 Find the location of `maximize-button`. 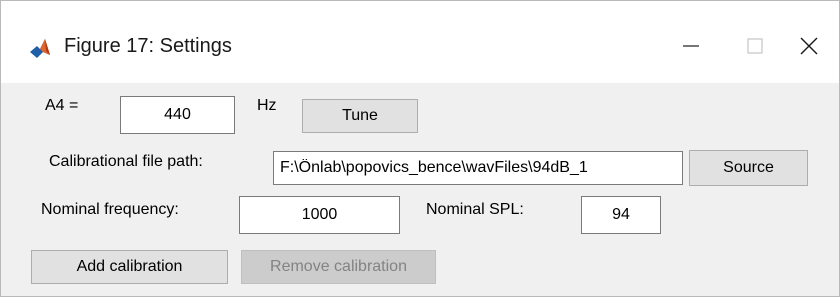

maximize-button is located at coordinates (755, 46).